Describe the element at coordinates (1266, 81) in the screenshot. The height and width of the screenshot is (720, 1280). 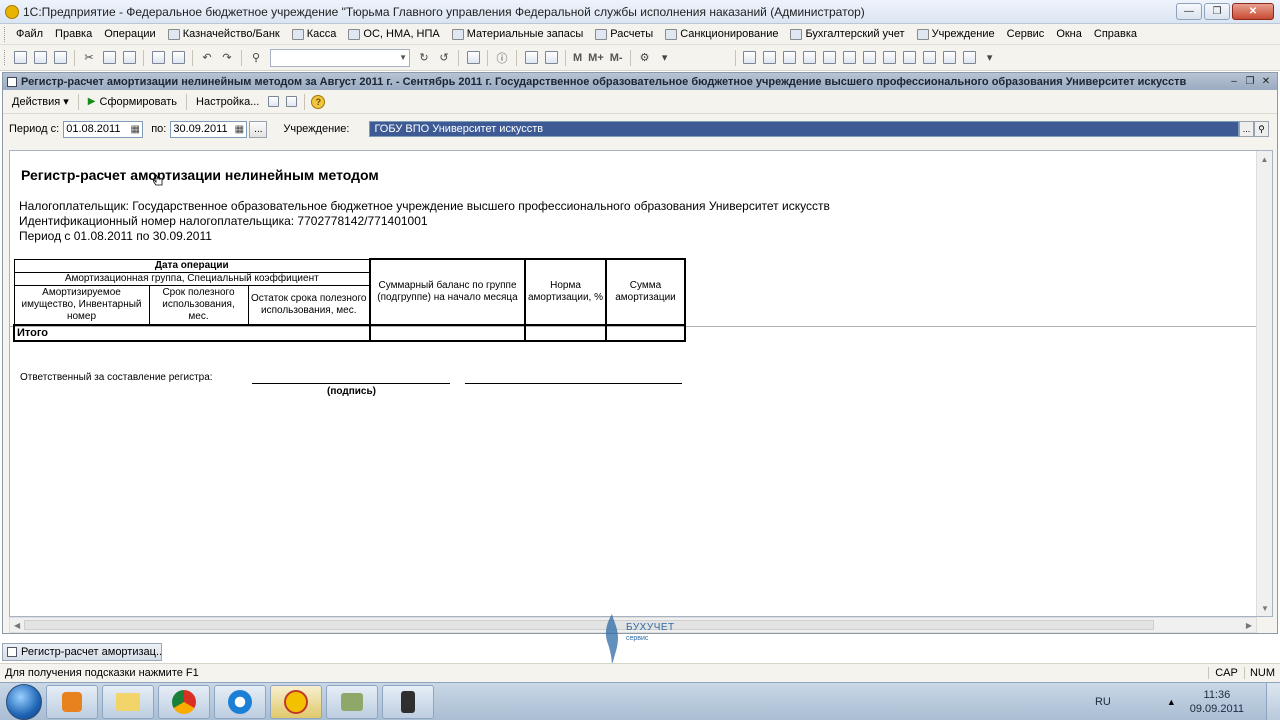
I see `report-close-icon: ✕` at that location.